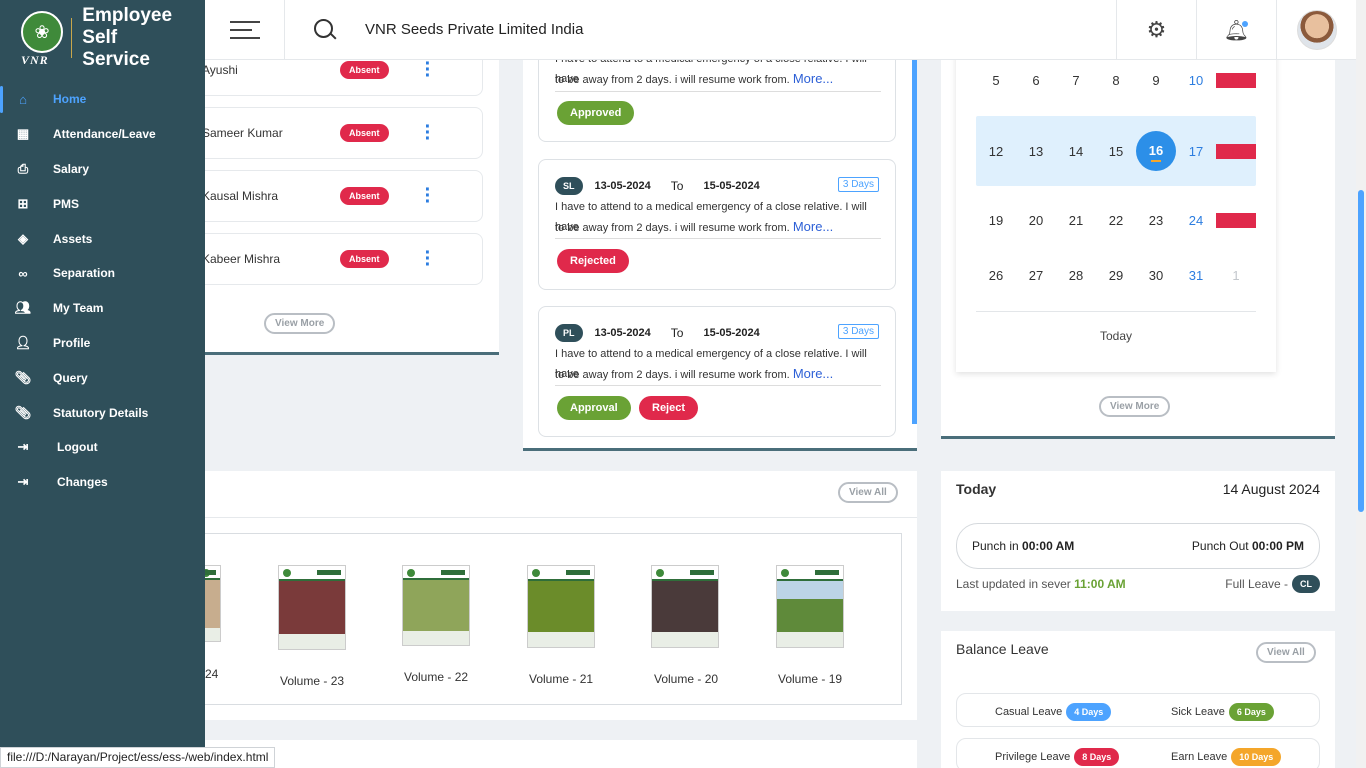 The height and width of the screenshot is (768, 1366). What do you see at coordinates (40, 38) in the screenshot?
I see `vnr-logo: ❀ VNR` at bounding box center [40, 38].